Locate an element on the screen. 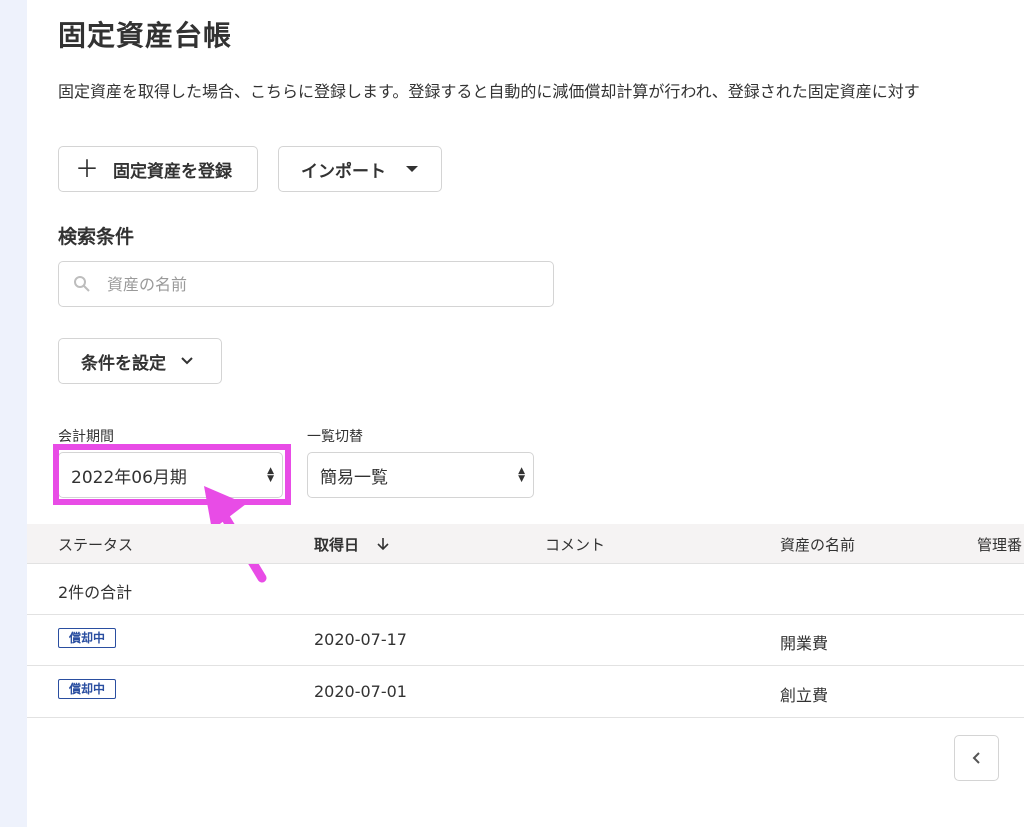 This screenshot has height=827, width=1024. sidebar-strip is located at coordinates (13, 413).